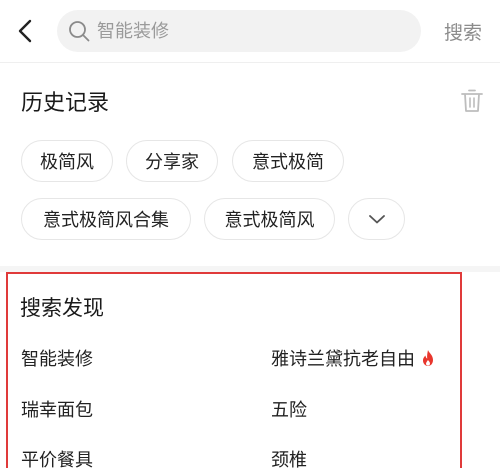  I want to click on discover-item: 平价餐具, so click(57, 457).